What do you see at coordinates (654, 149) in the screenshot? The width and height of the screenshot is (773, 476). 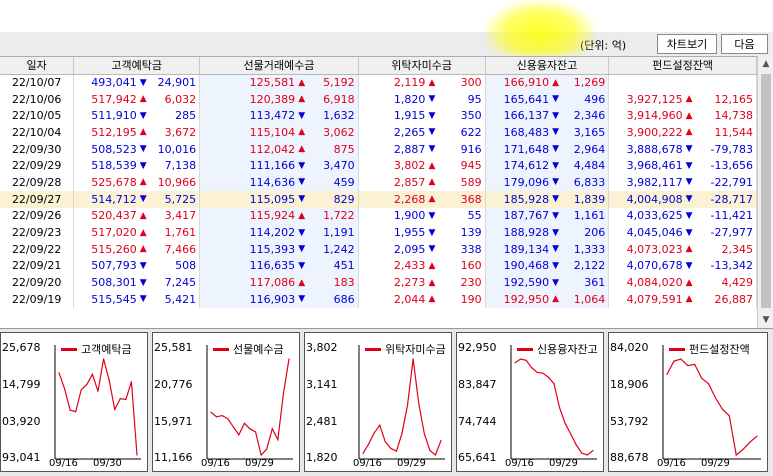 I see `value-cell: 3,888,678` at bounding box center [654, 149].